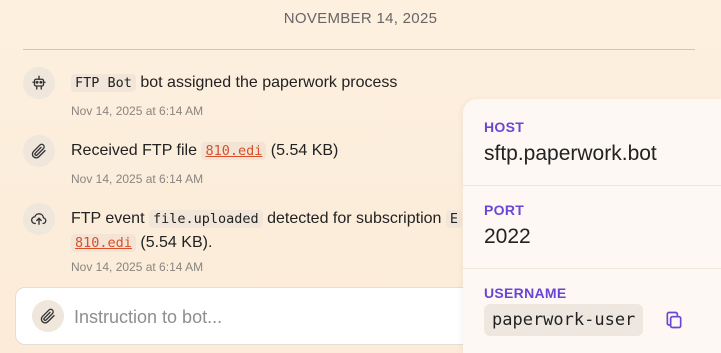  Describe the element at coordinates (507, 236) in the screenshot. I see `port-value: 2022` at that location.